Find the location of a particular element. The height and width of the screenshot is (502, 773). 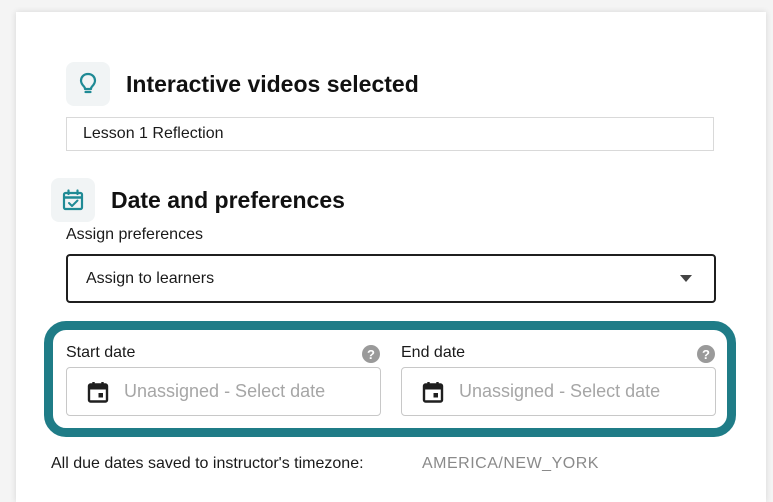

start-date-input is located at coordinates (223, 391).